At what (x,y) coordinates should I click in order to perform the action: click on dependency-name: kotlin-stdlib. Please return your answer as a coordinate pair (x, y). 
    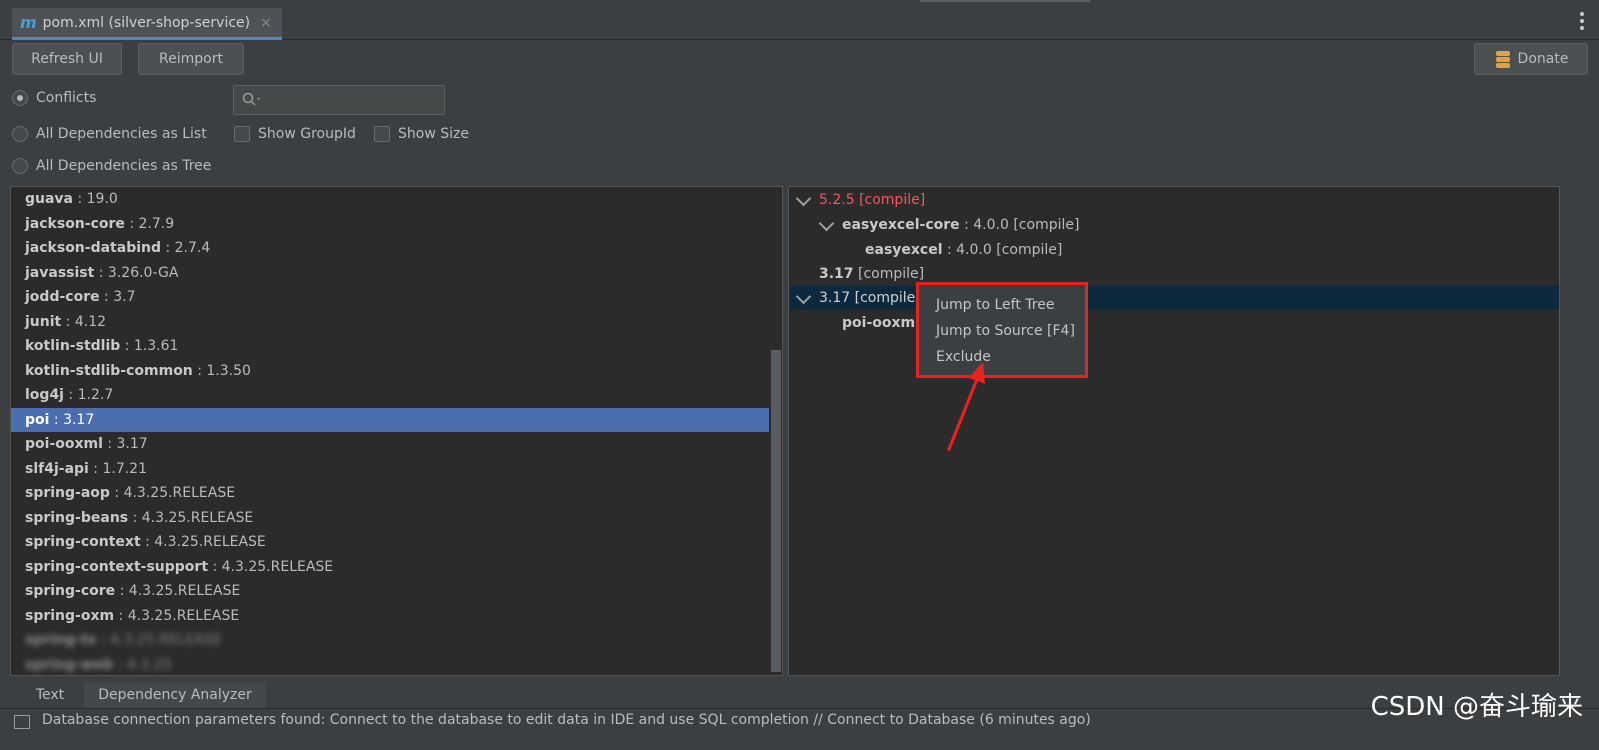
    Looking at the image, I should click on (73, 346).